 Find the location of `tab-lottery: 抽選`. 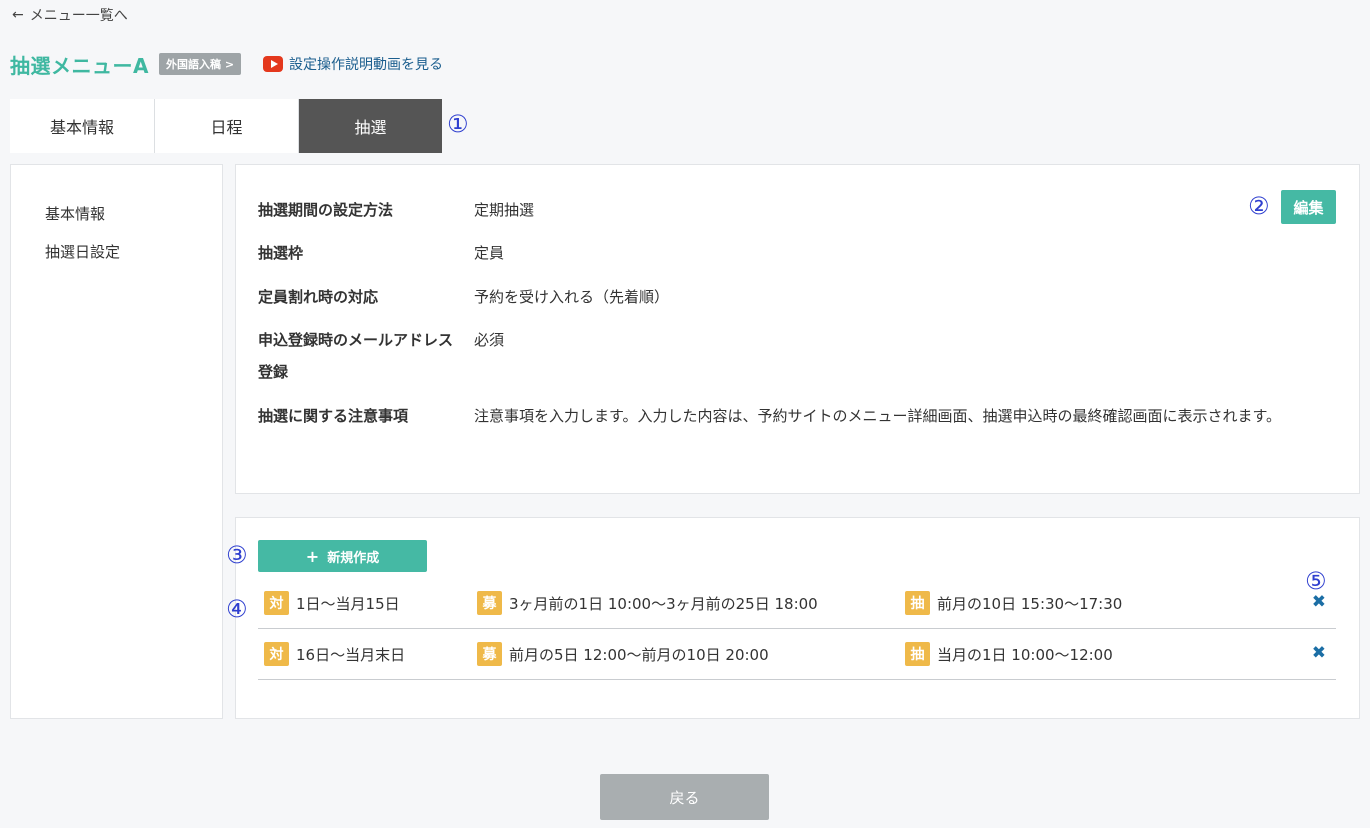

tab-lottery: 抽選 is located at coordinates (370, 126).